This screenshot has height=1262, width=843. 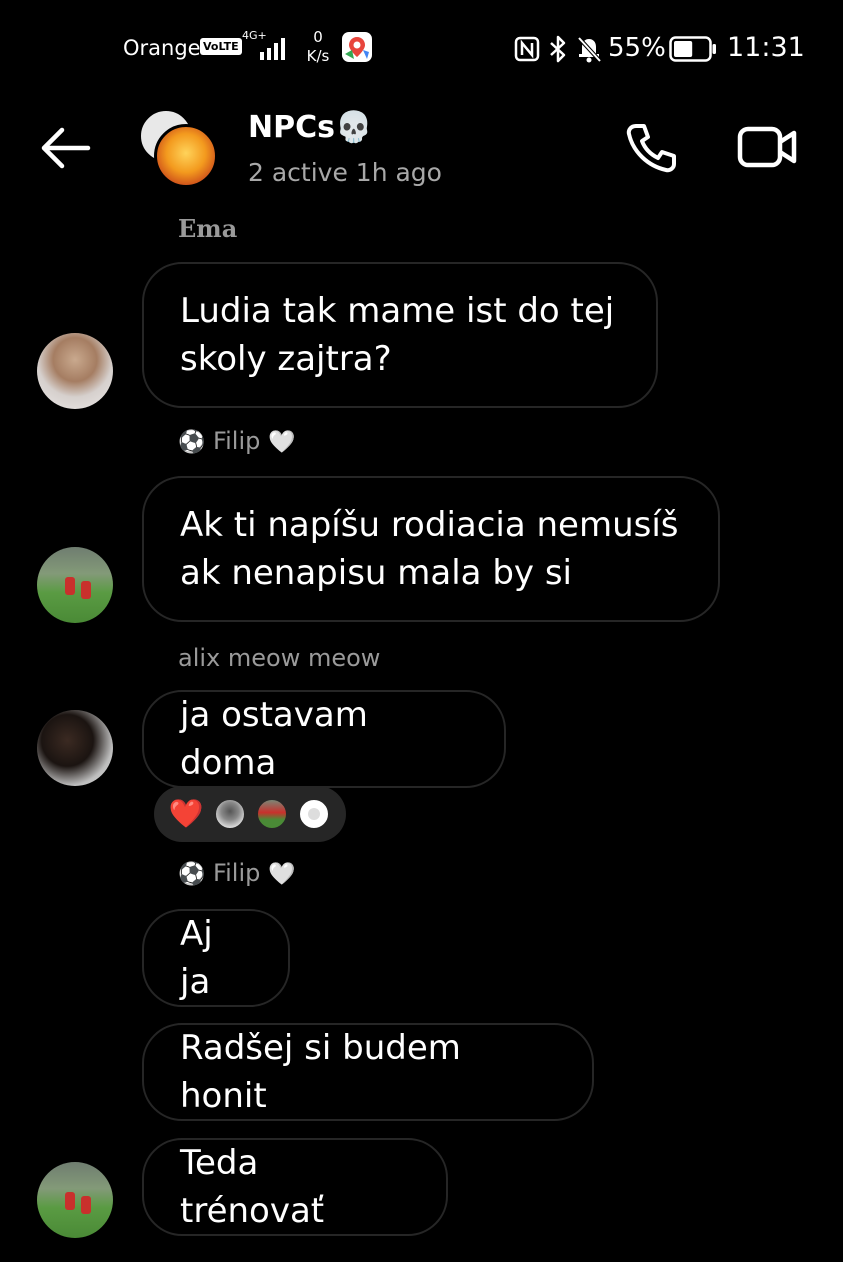 What do you see at coordinates (768, 147) in the screenshot?
I see `video-camera-icon` at bounding box center [768, 147].